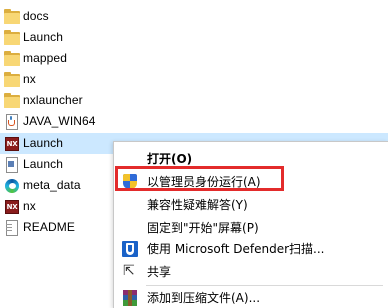 The image size is (388, 308). I want to click on menu-item-label: 兼容性疑难解答(Y), so click(197, 205).